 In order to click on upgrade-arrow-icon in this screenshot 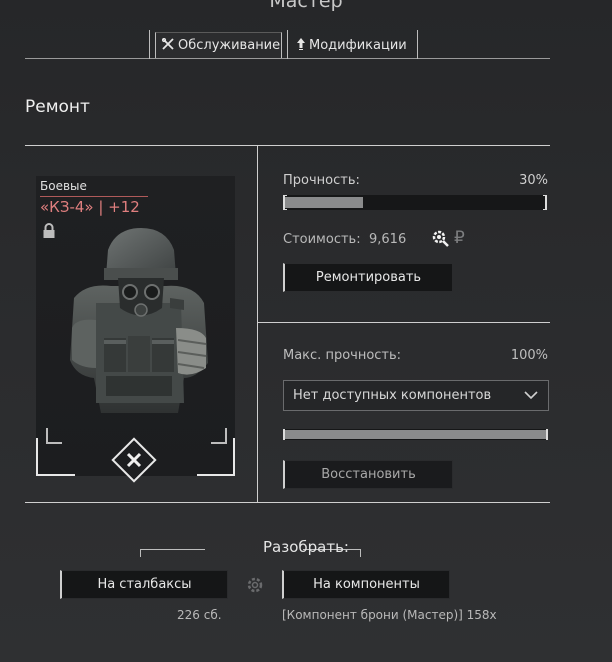, I will do `click(301, 45)`.